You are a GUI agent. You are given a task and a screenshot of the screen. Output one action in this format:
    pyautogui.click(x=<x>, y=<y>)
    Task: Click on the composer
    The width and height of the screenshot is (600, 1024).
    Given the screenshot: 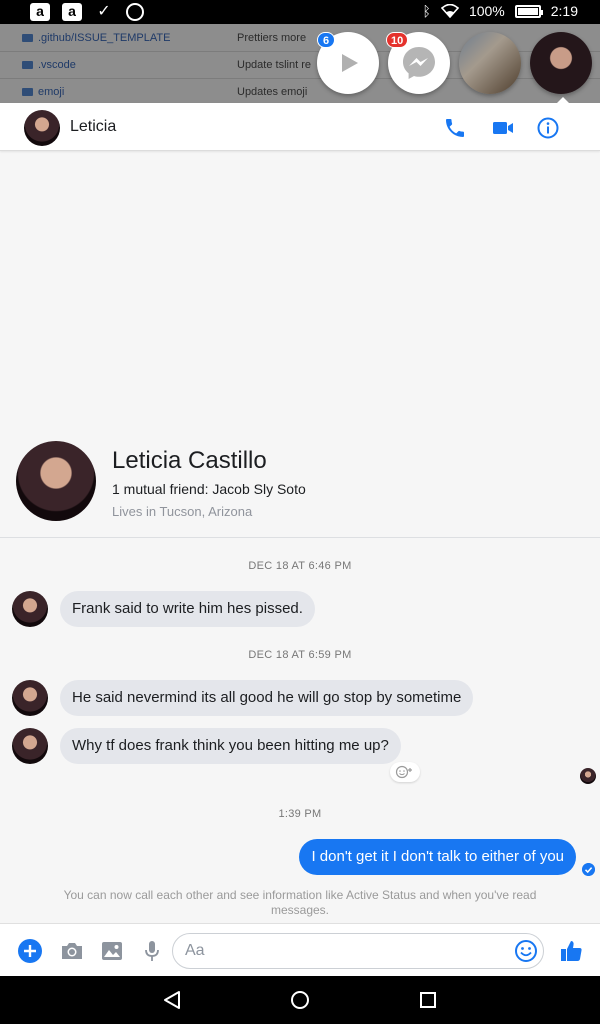 What is the action you would take?
    pyautogui.click(x=300, y=949)
    